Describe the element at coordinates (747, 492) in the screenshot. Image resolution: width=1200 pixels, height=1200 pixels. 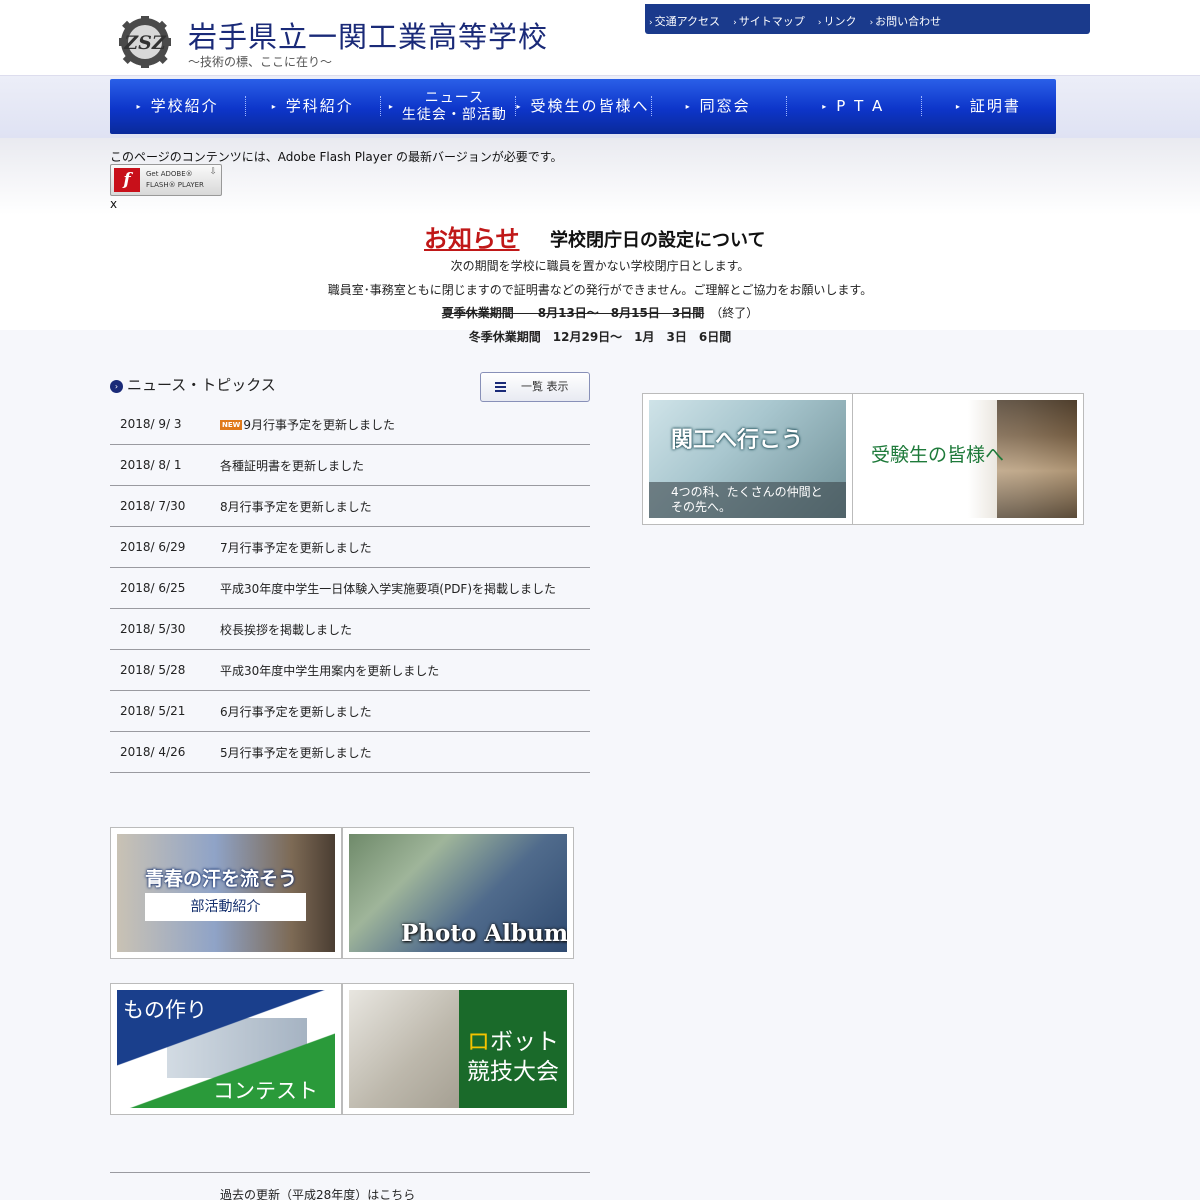
I see `banner-subtitle-line1: 4つの科、たくさんの仲間と` at that location.